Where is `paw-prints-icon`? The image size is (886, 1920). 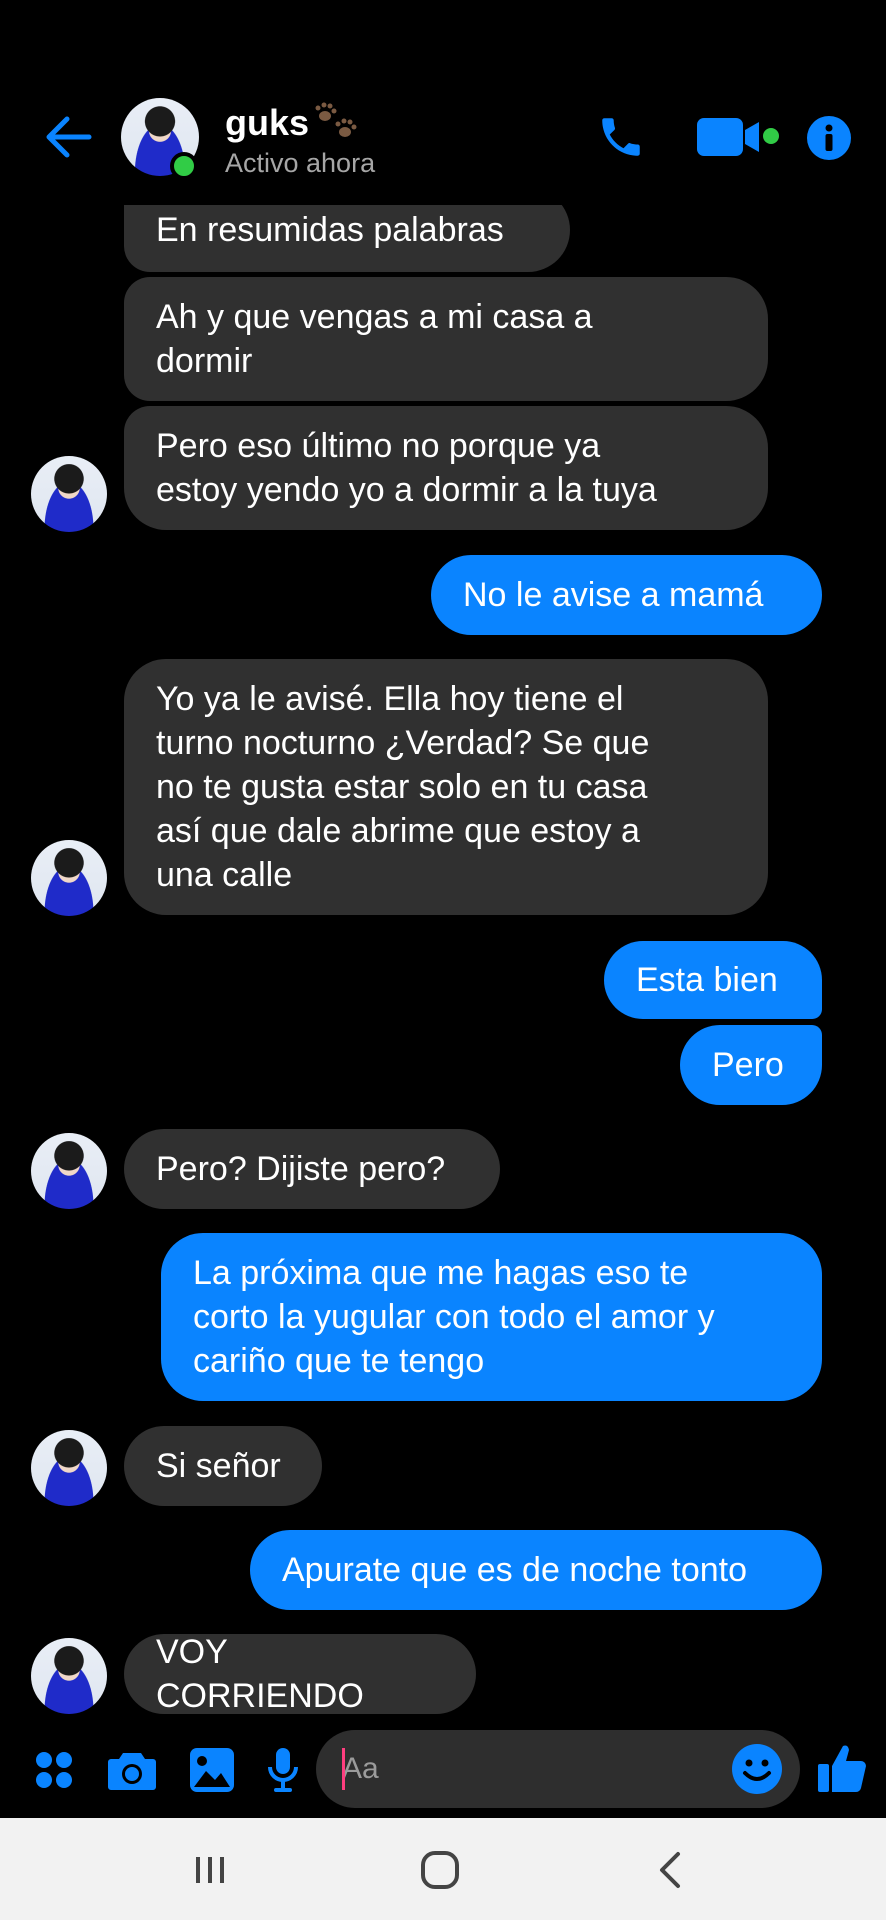 paw-prints-icon is located at coordinates (336, 122).